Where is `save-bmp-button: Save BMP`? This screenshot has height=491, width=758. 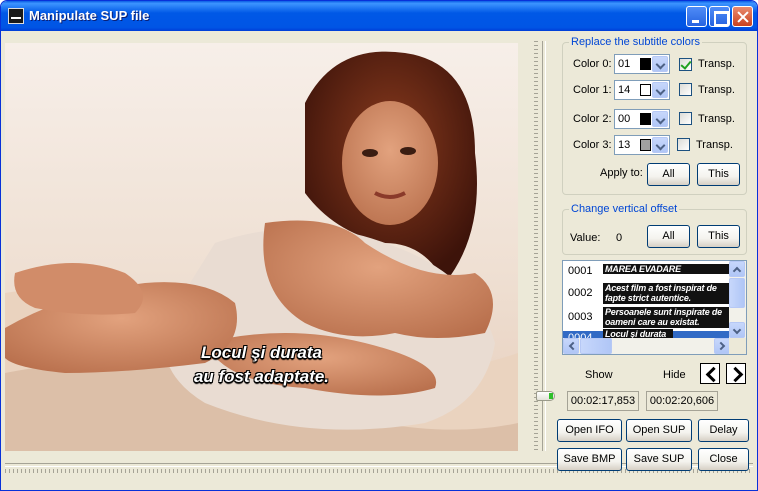 save-bmp-button: Save BMP is located at coordinates (589, 459).